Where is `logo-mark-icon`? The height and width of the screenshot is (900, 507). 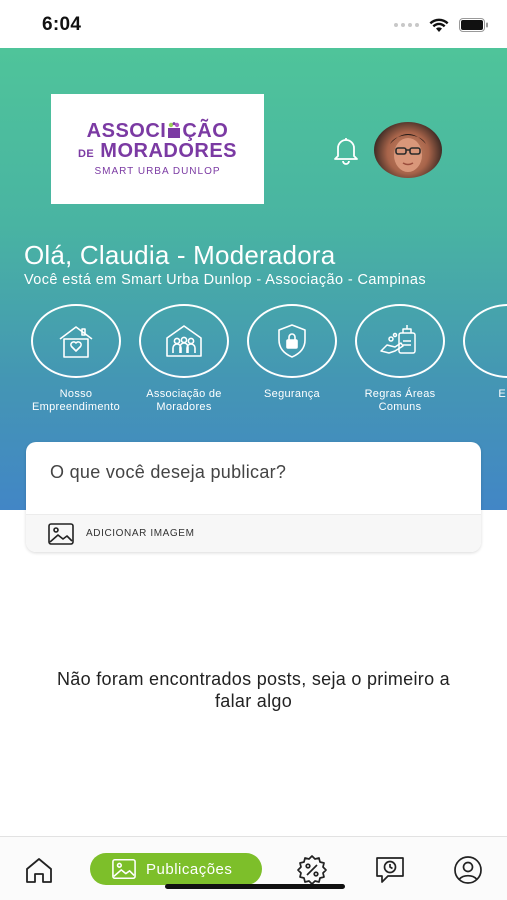 logo-mark-icon is located at coordinates (174, 130).